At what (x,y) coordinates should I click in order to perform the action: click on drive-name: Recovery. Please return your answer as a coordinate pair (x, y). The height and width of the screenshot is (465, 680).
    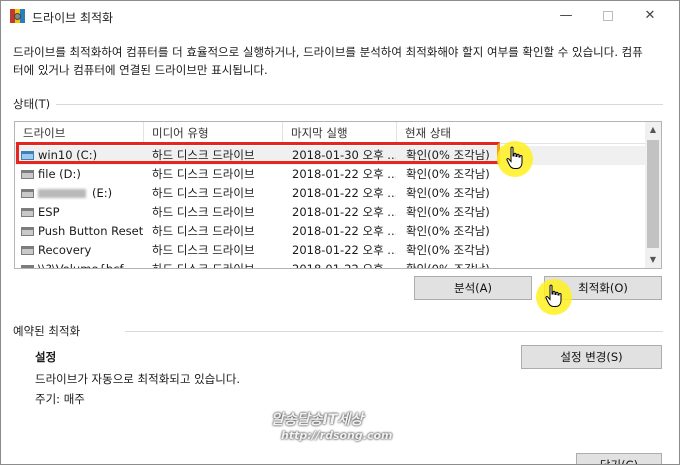
    Looking at the image, I should click on (65, 250).